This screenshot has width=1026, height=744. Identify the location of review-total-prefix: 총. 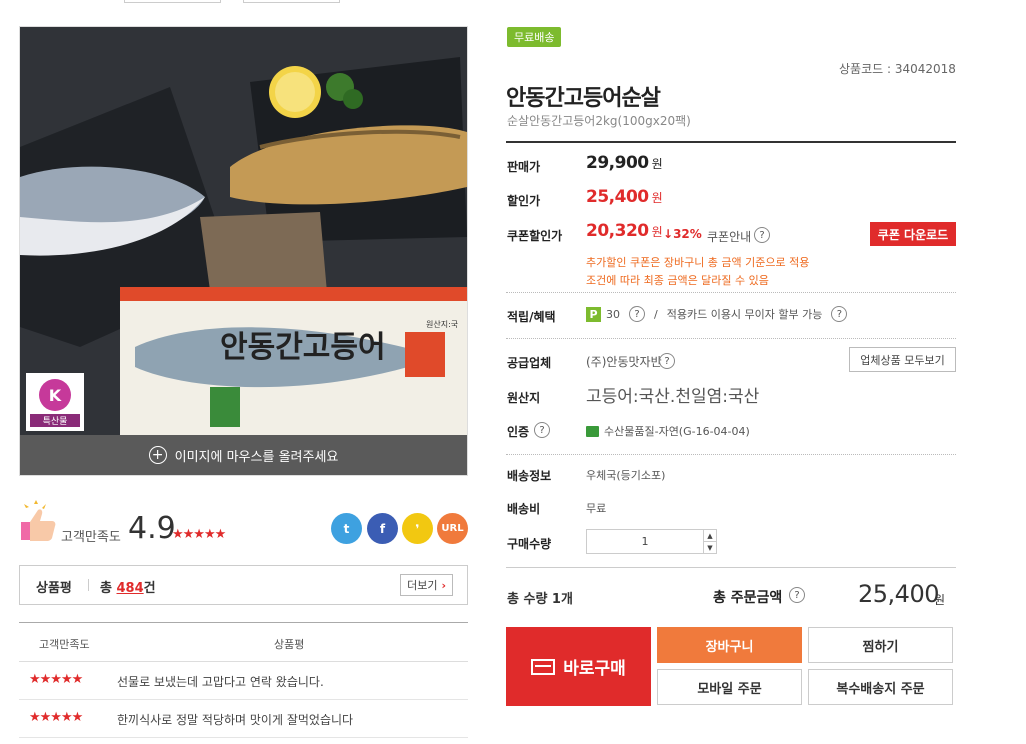
(106, 588).